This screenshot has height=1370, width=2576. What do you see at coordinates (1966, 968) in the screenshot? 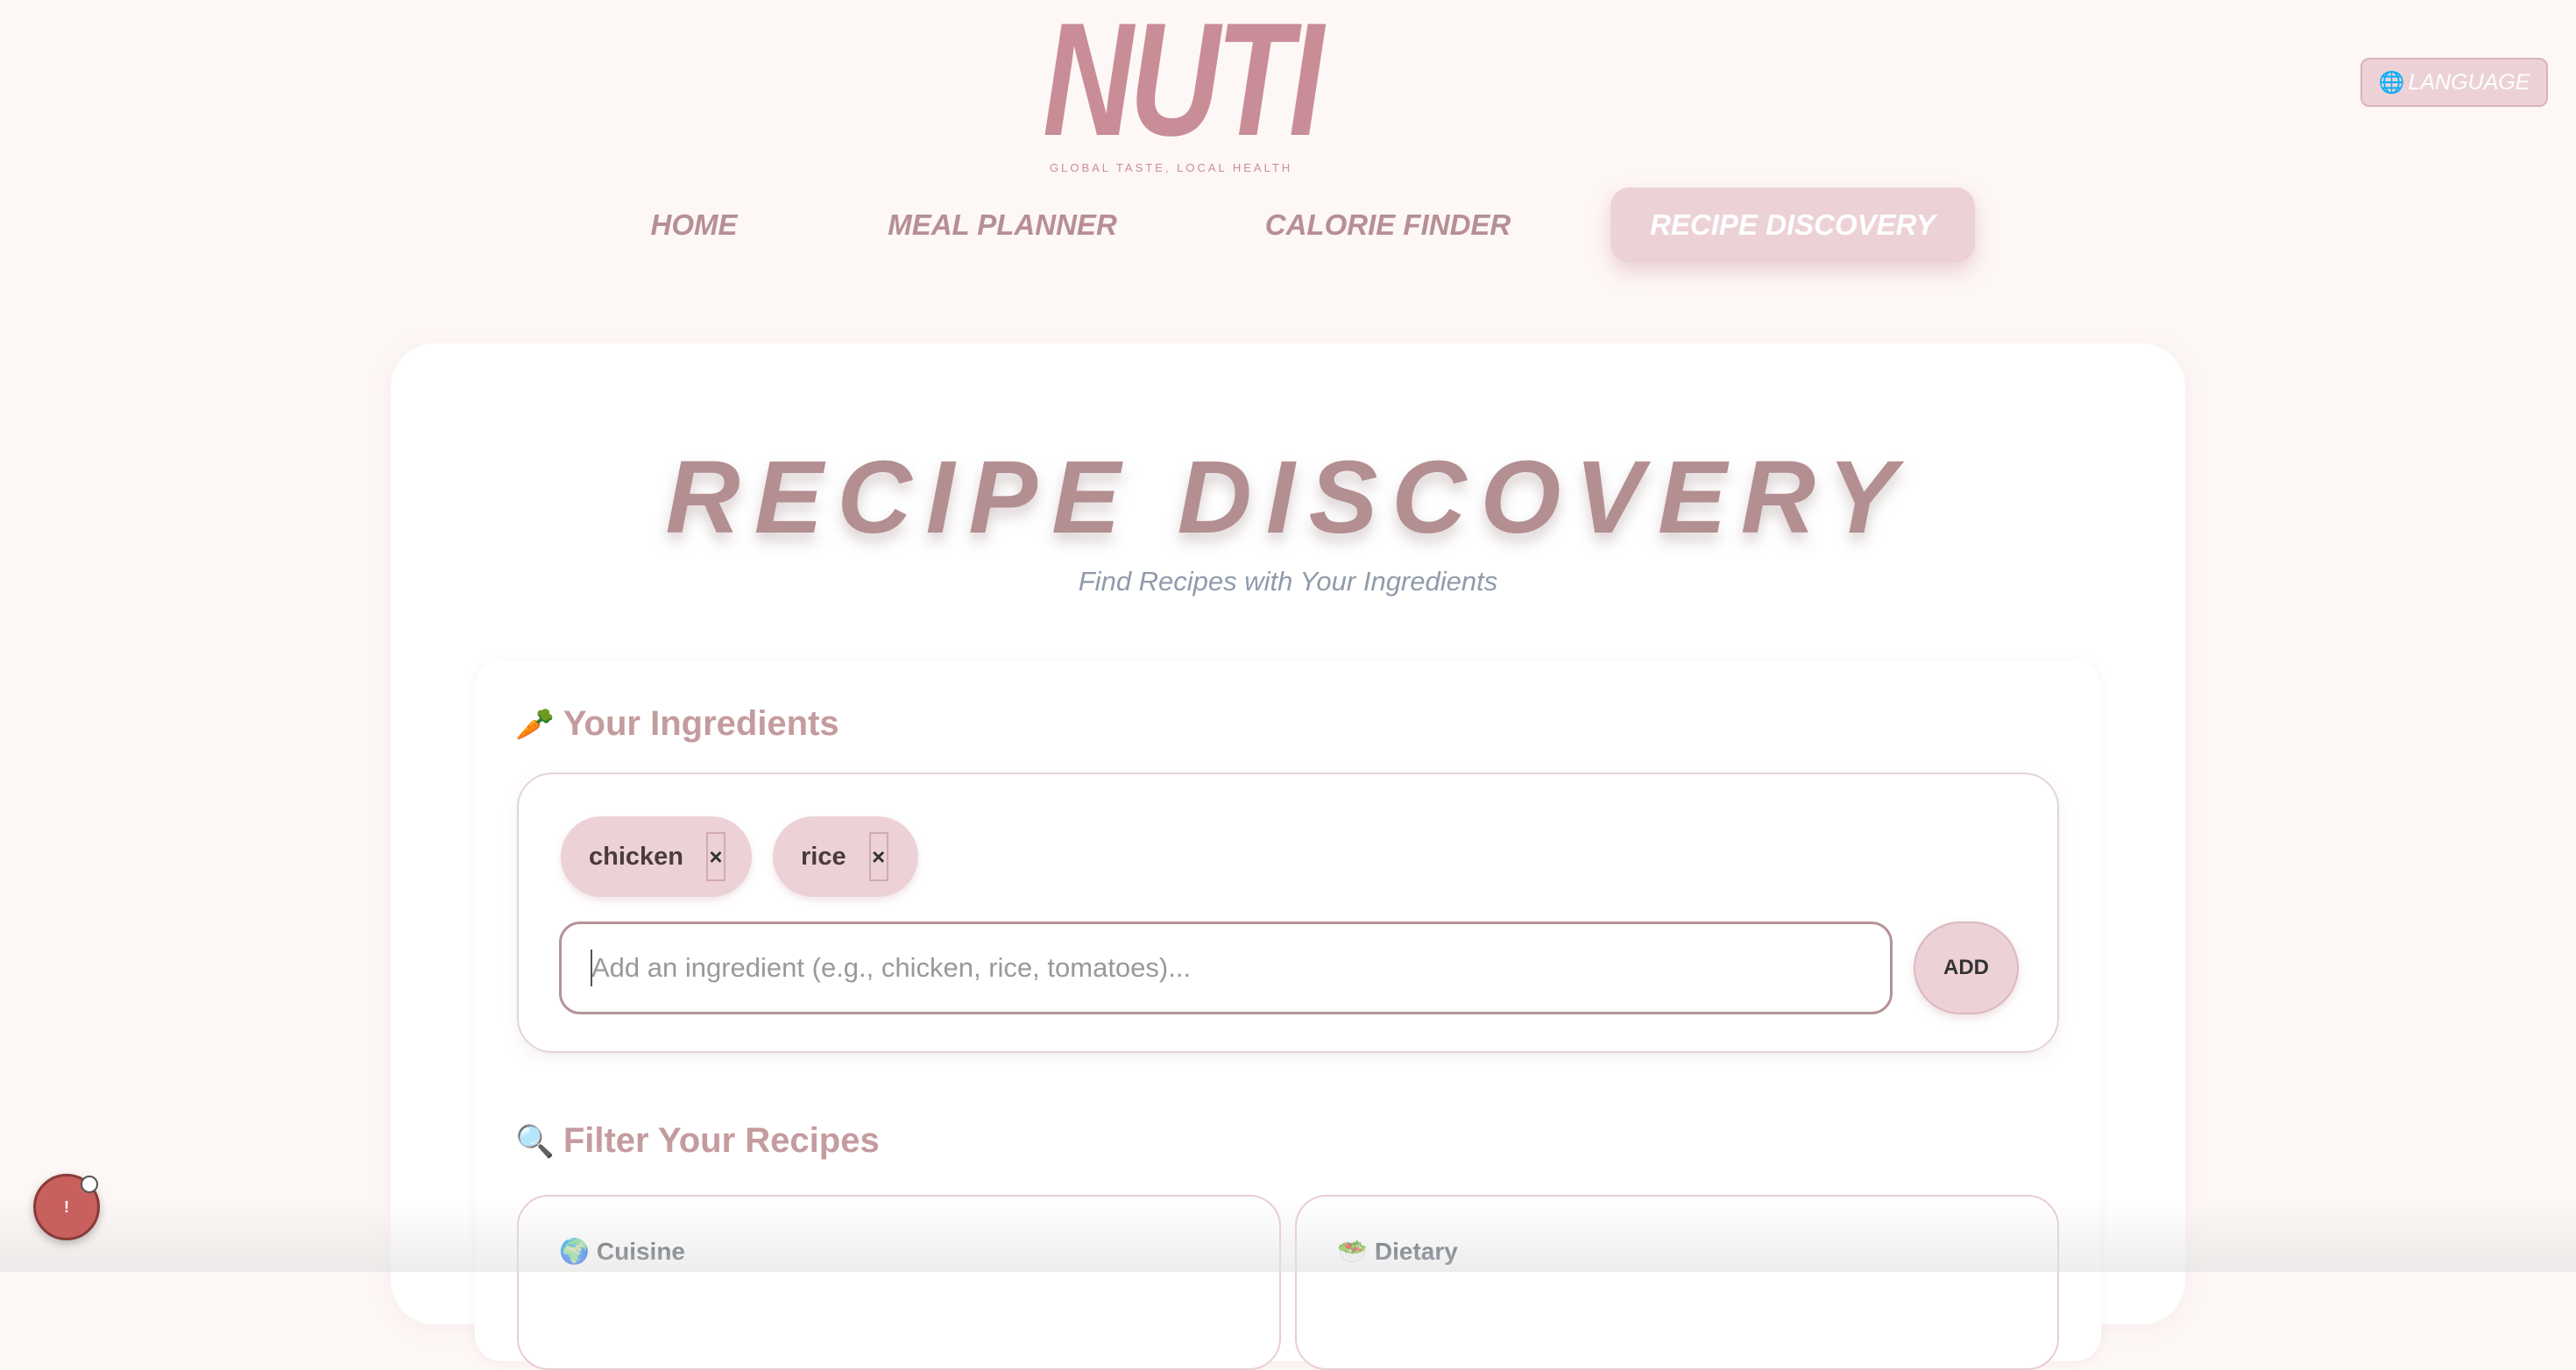
I see `add-ingredient-button: ADD` at bounding box center [1966, 968].